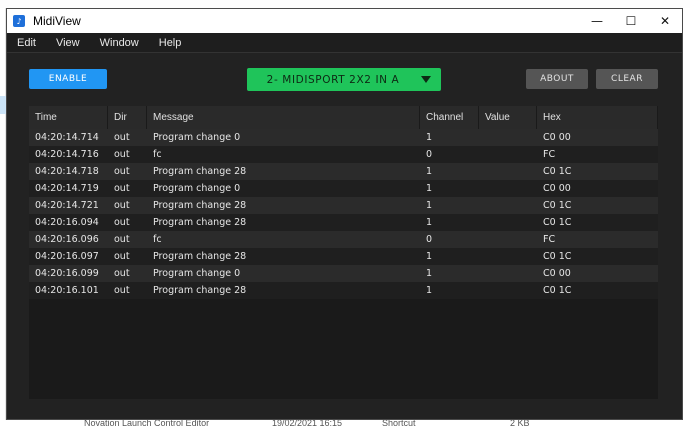 Image resolution: width=690 pixels, height=429 pixels. I want to click on cell-time: 04:20:16.099, so click(67, 273).